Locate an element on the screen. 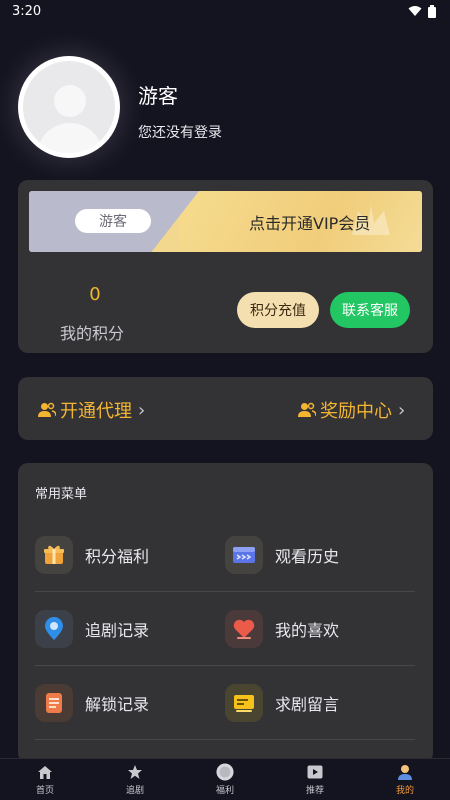 The image size is (450, 800). default-avatar-icon is located at coordinates (69, 107).